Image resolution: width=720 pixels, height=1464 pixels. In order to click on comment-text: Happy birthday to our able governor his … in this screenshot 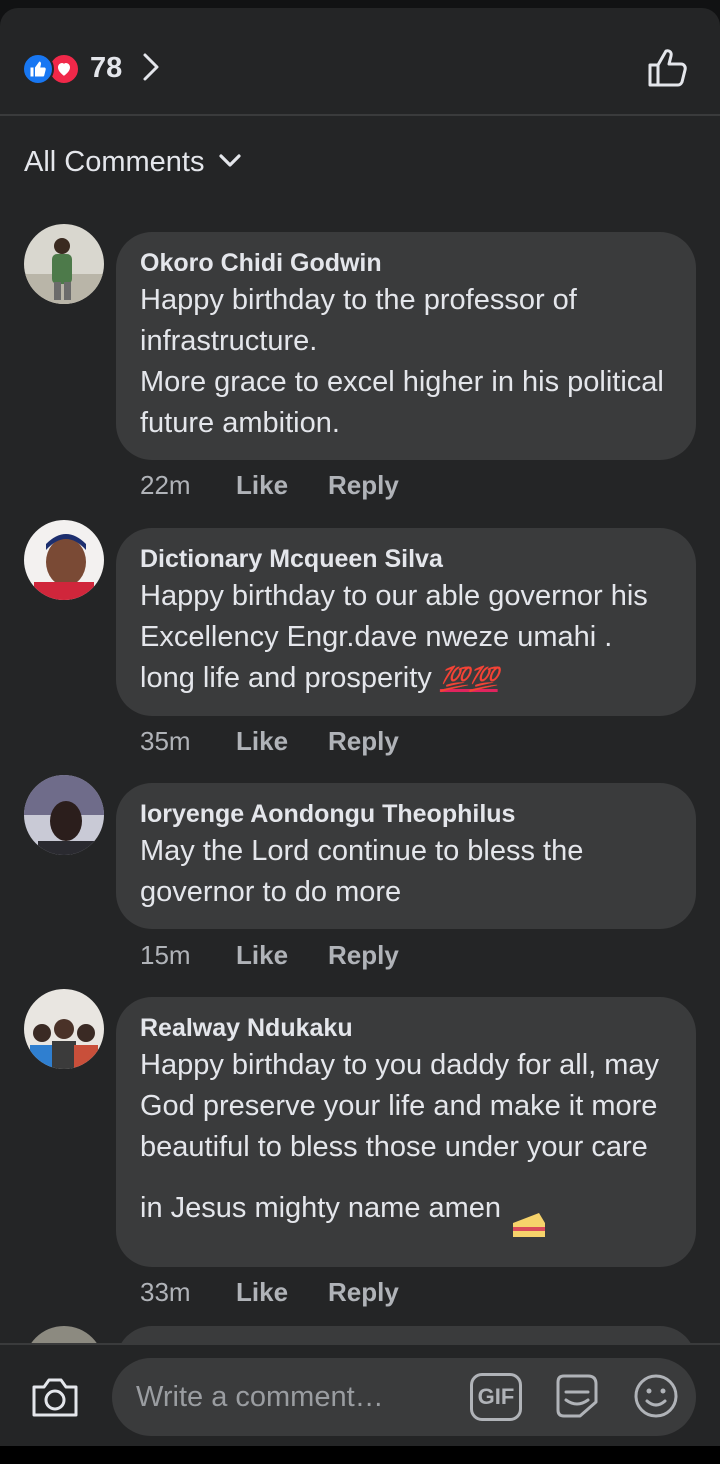, I will do `click(406, 638)`.